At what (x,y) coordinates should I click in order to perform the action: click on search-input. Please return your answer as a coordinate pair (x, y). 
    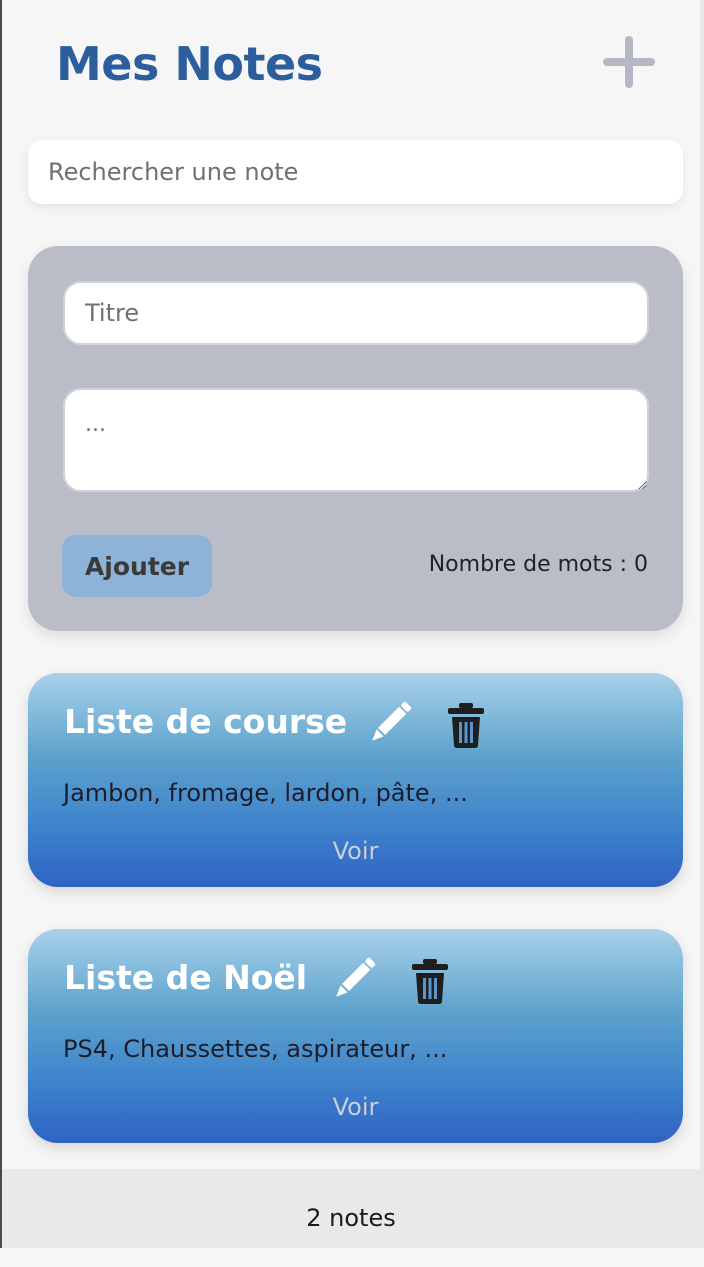
    Looking at the image, I should click on (355, 172).